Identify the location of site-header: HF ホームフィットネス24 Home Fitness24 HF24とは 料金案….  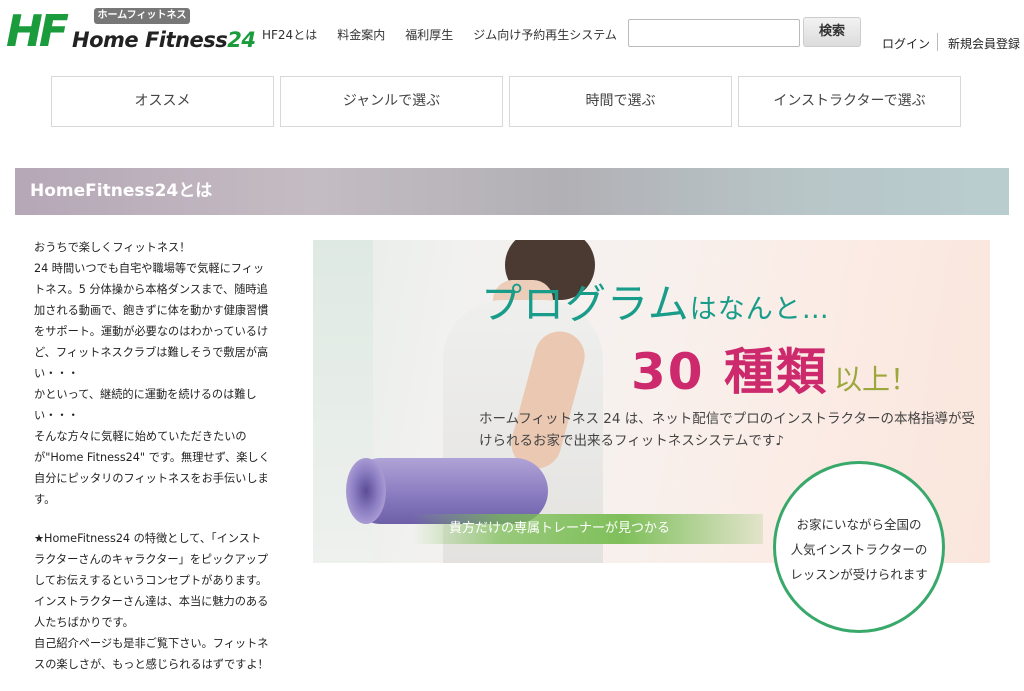
(512, 35).